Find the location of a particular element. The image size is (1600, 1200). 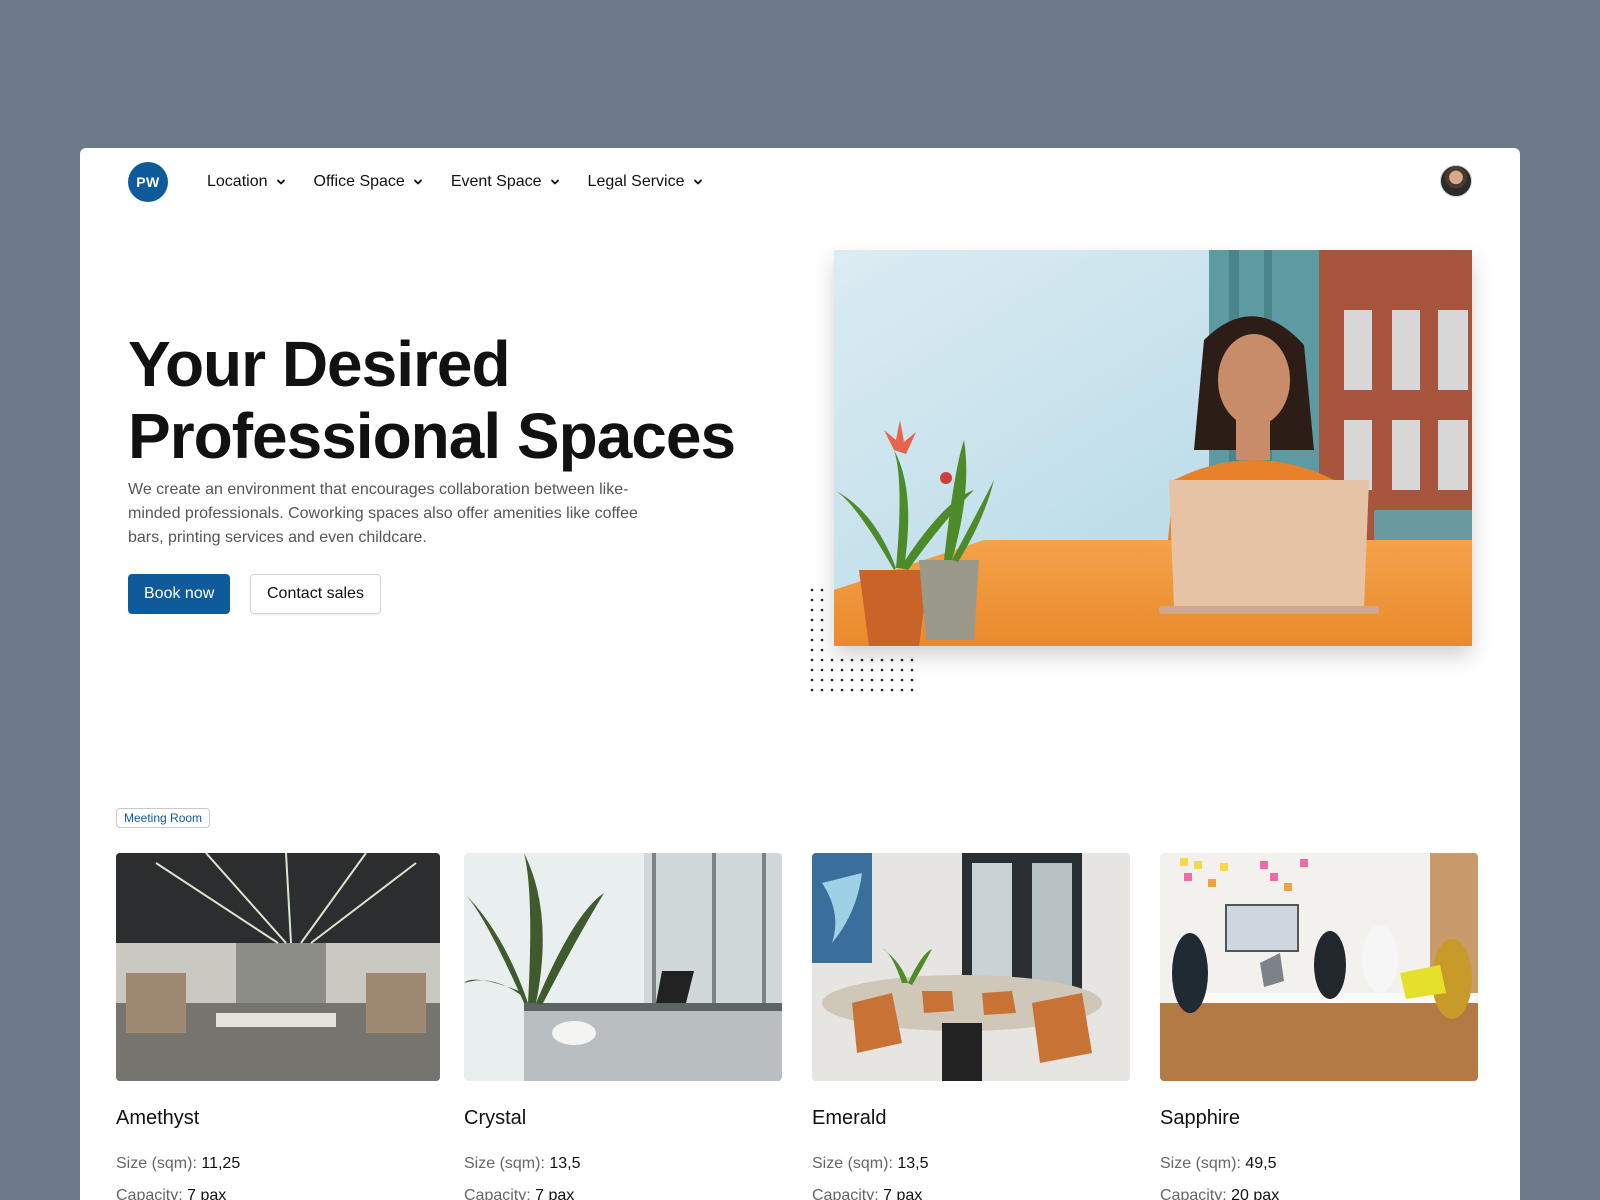

user-avatar is located at coordinates (1456, 181).